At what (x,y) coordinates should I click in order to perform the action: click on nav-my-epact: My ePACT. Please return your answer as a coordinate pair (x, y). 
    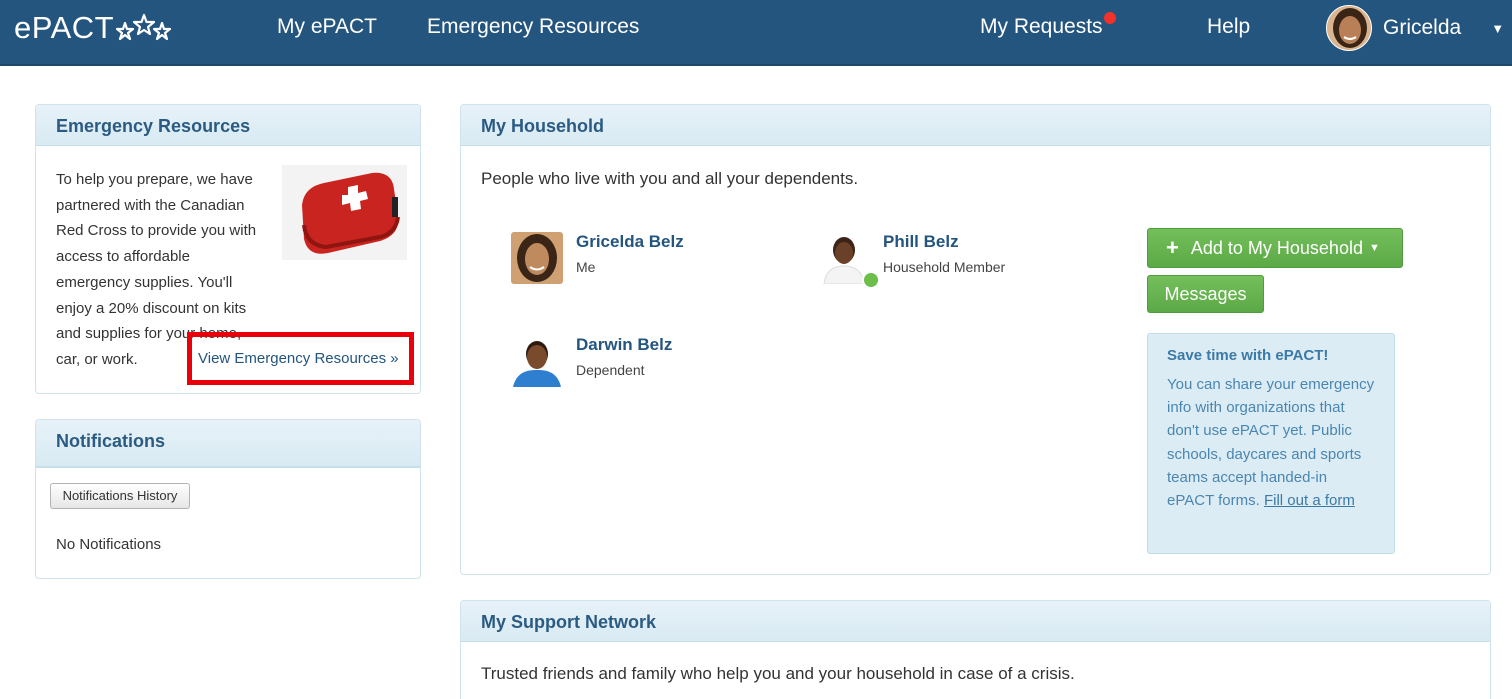
    Looking at the image, I should click on (327, 27).